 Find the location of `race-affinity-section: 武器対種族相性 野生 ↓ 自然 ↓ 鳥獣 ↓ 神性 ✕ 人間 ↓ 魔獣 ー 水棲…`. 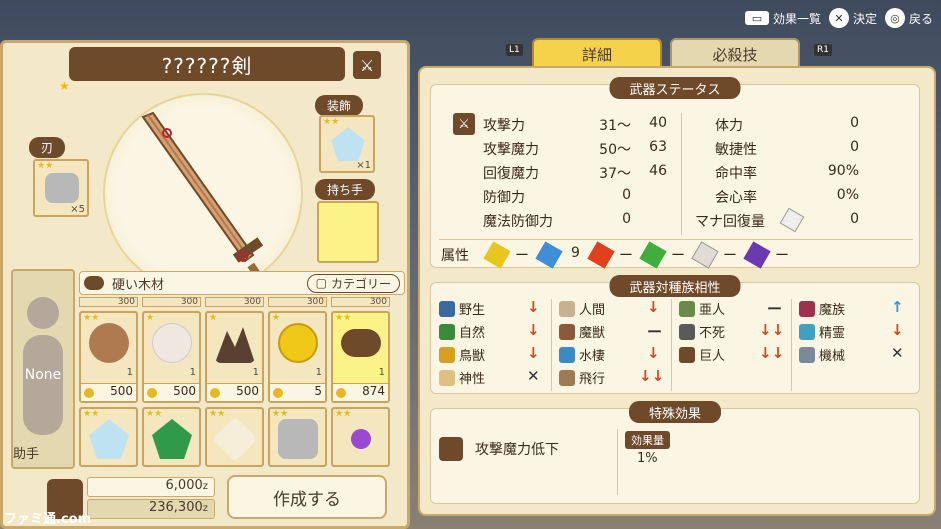

race-affinity-section: 武器対種族相性 野生 ↓ 自然 ↓ 鳥獣 ↓ 神性 ✕ 人間 ↓ 魔獣 ー 水棲… is located at coordinates (675, 334).